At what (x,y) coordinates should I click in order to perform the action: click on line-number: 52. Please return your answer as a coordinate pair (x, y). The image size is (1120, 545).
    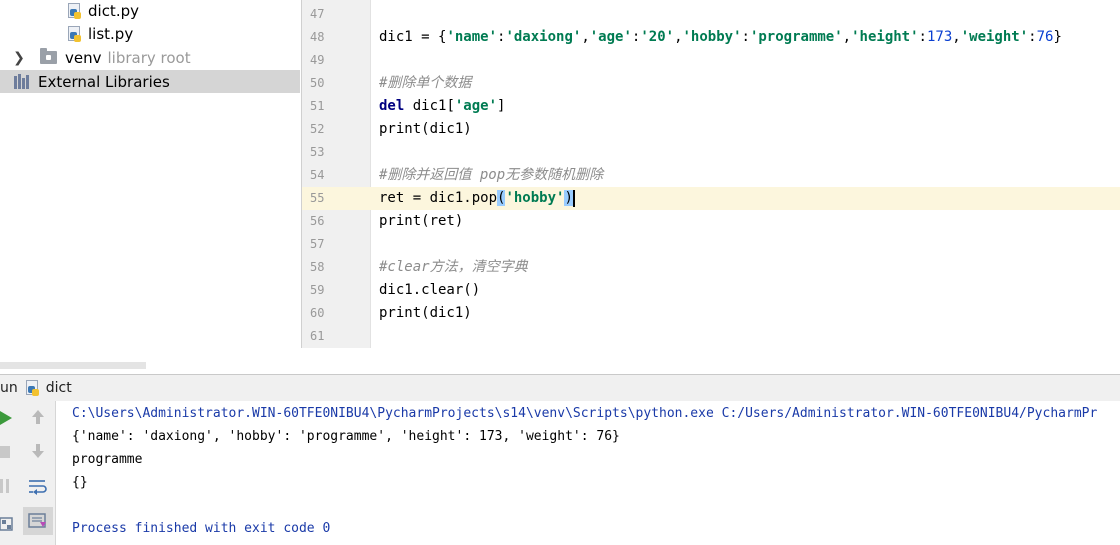
    Looking at the image, I should click on (317, 129).